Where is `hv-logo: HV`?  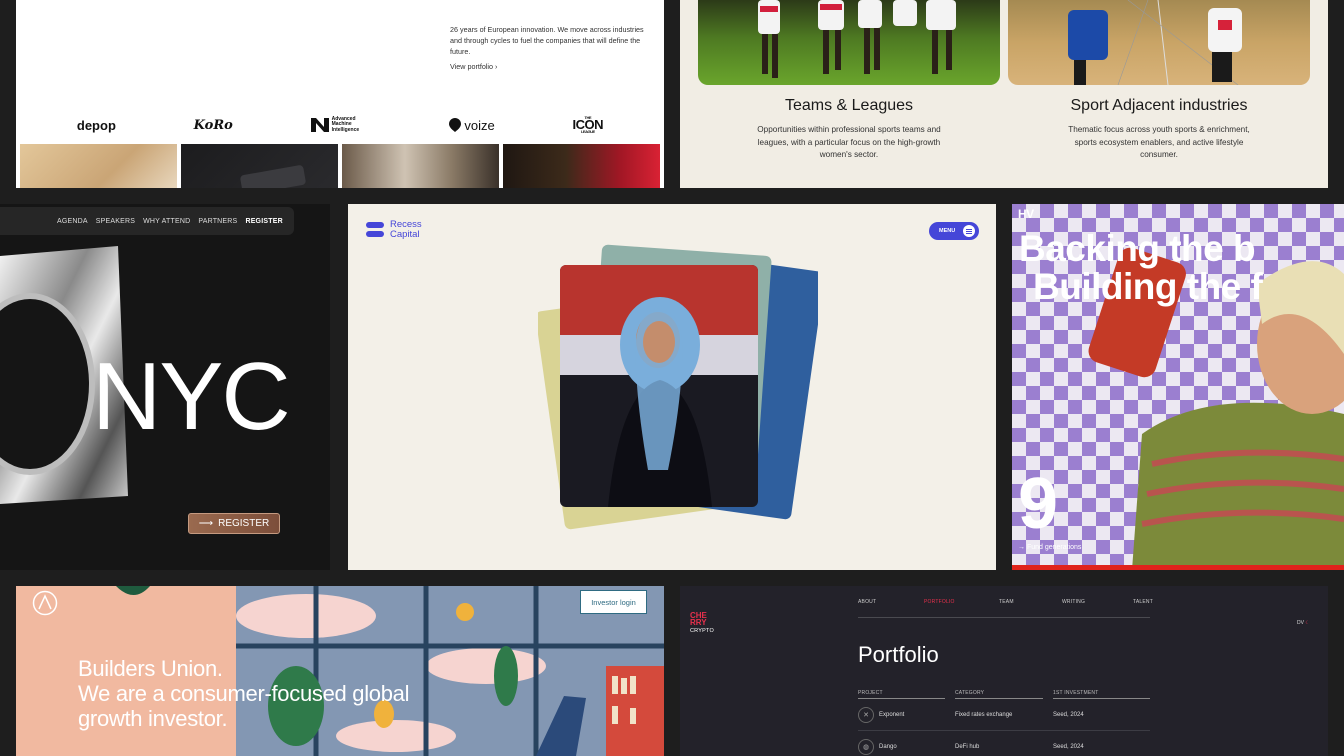 hv-logo: HV is located at coordinates (1026, 214).